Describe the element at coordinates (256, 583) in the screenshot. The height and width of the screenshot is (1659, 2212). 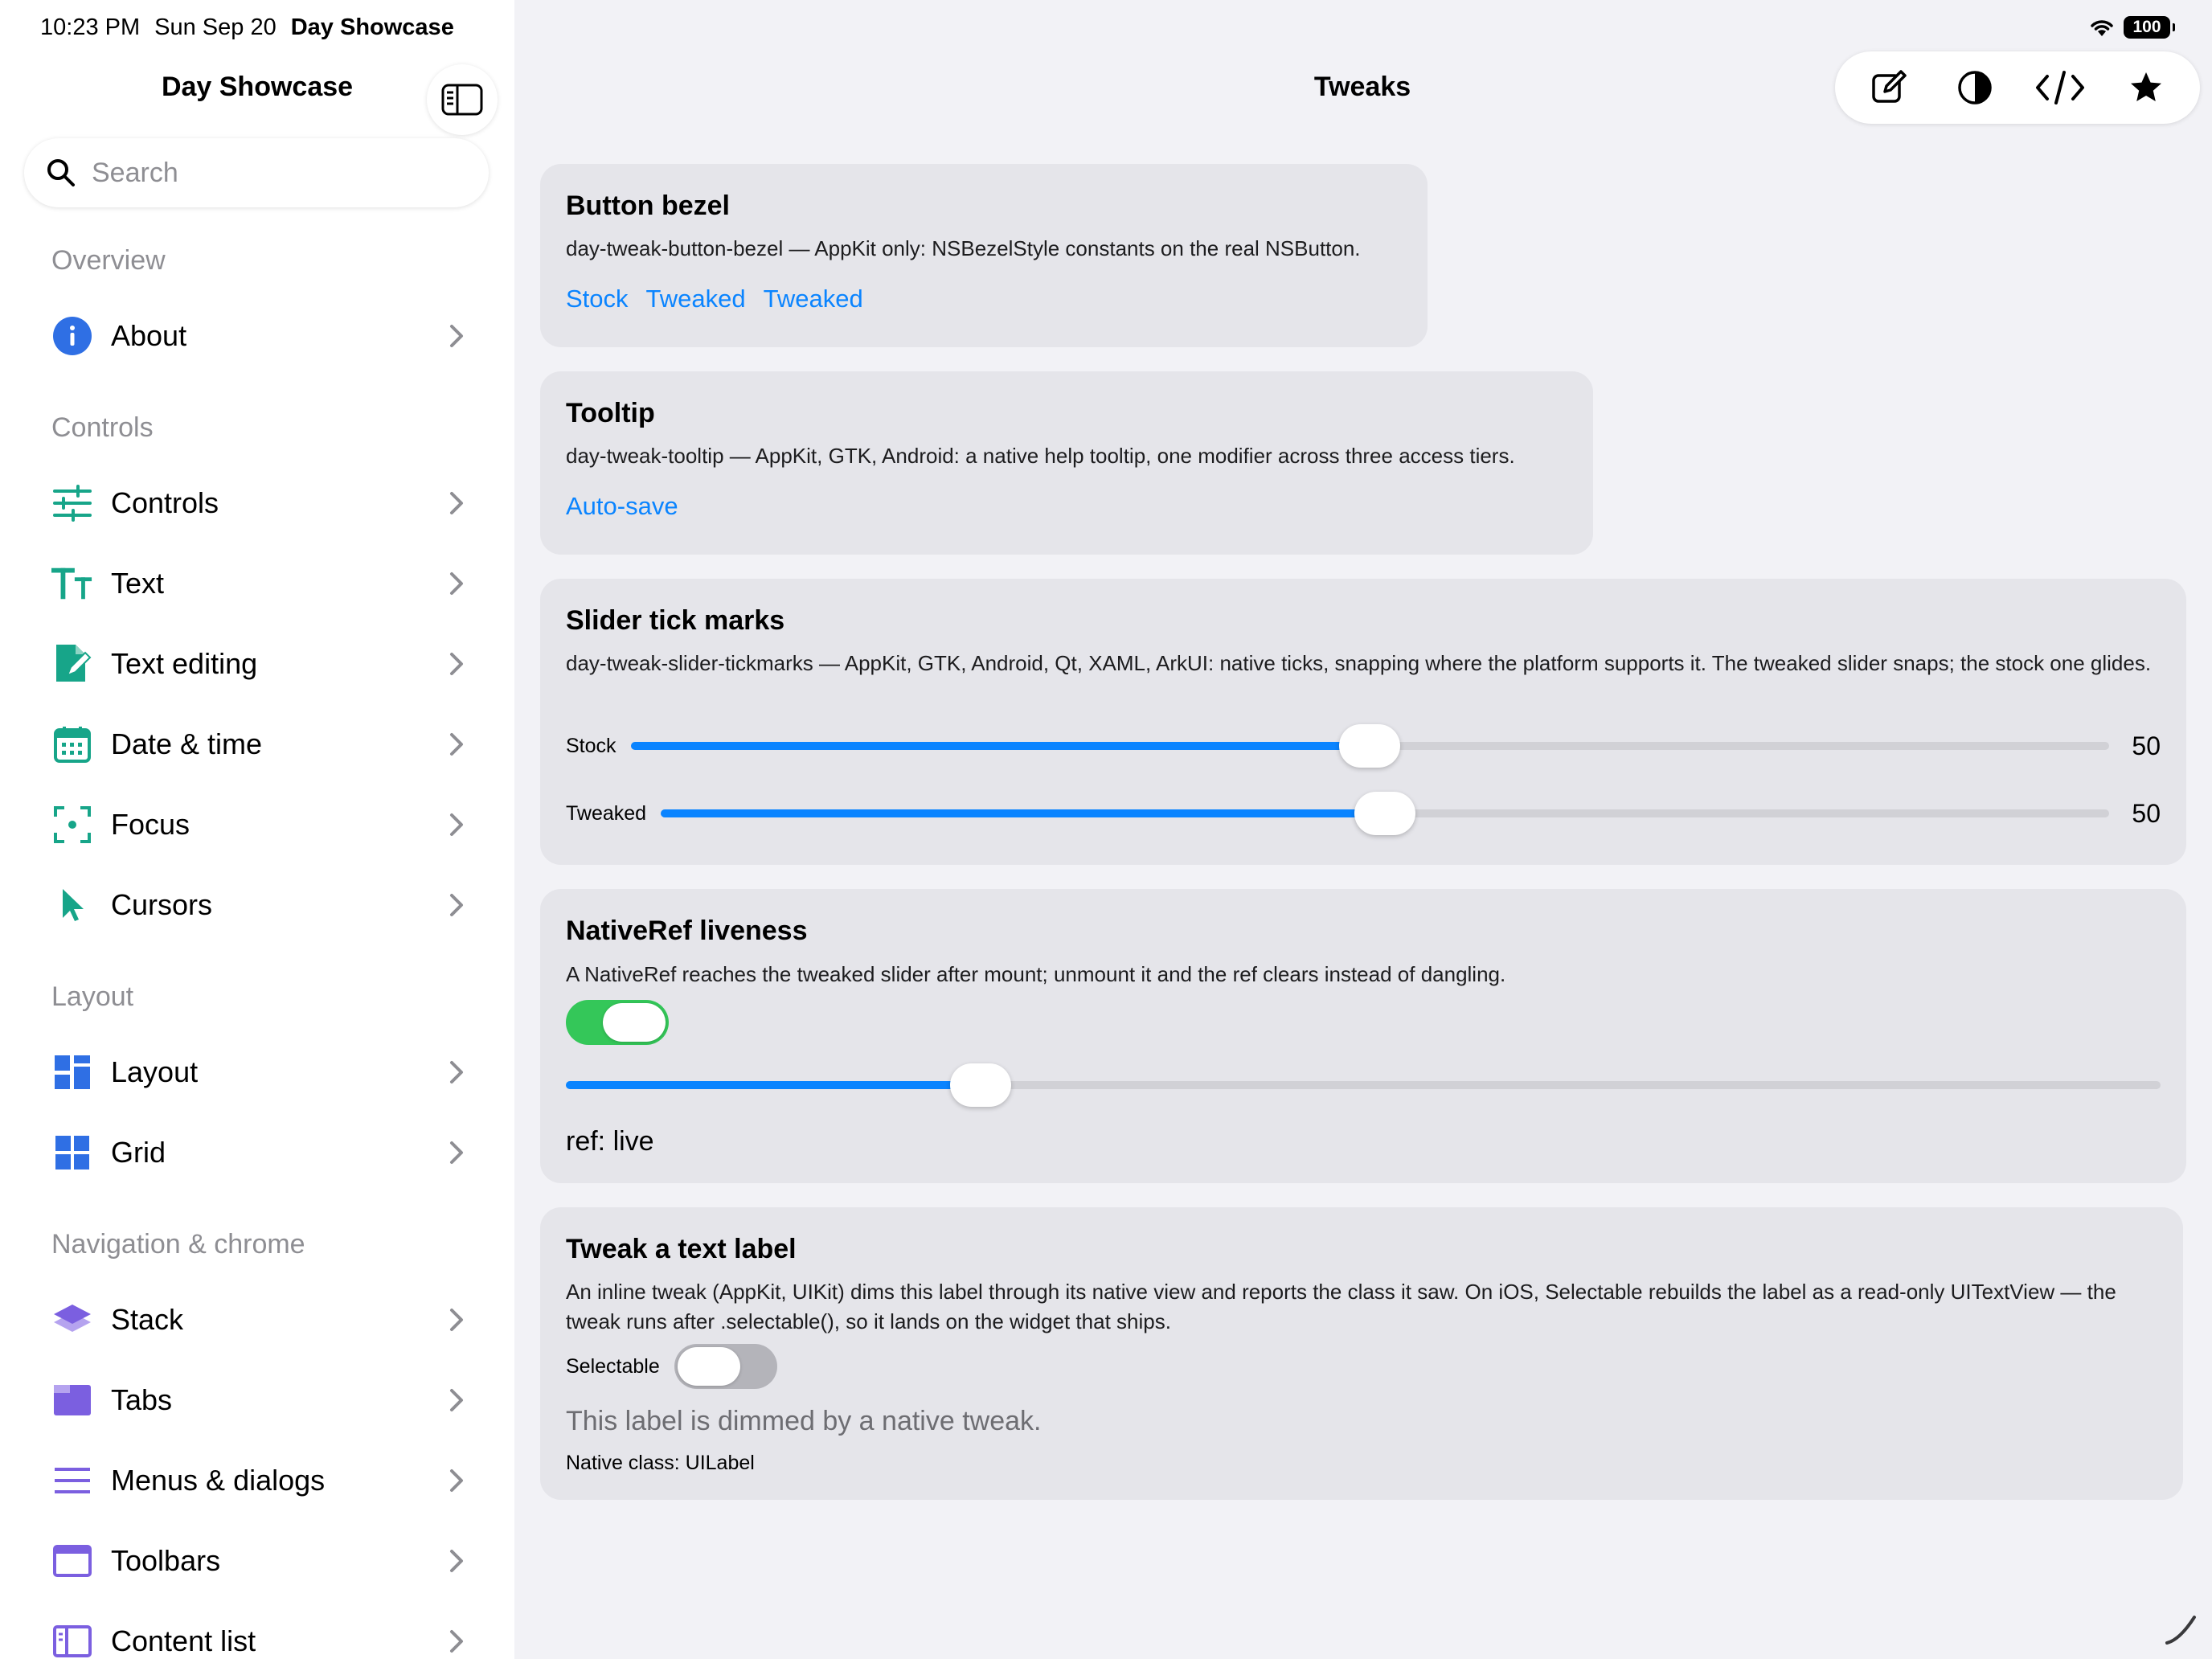
I see `sidebar-item-text: Text` at that location.